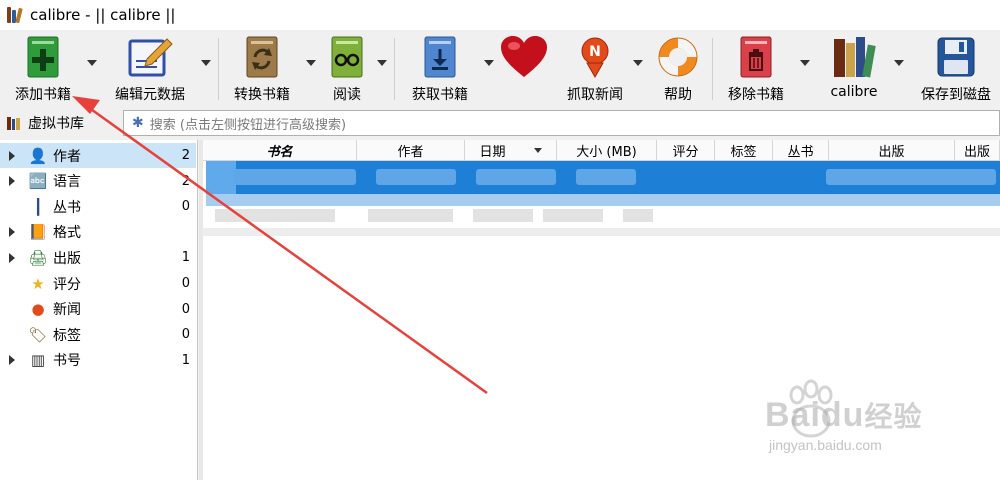 The image size is (1000, 480). What do you see at coordinates (511, 150) in the screenshot?
I see `column-header: 日期` at bounding box center [511, 150].